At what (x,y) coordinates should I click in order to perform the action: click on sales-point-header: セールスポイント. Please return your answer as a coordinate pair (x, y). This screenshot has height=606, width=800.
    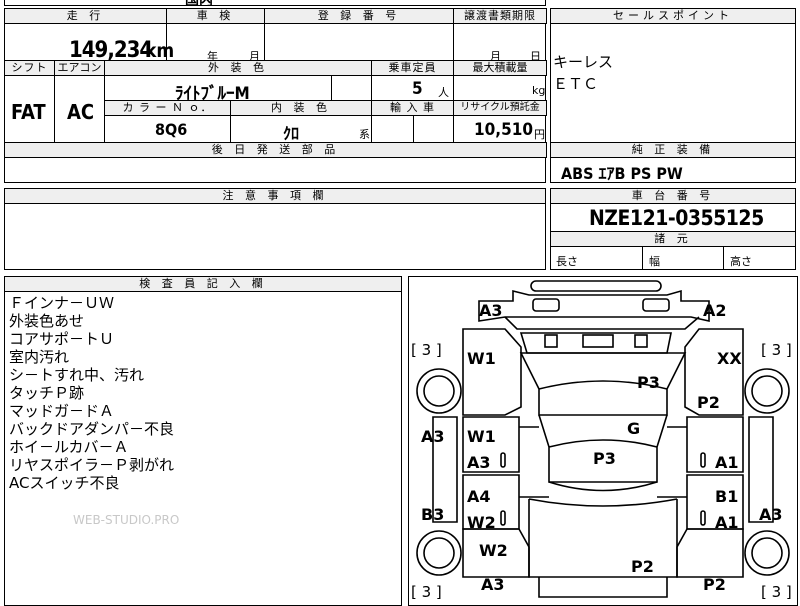
    Looking at the image, I should click on (673, 16).